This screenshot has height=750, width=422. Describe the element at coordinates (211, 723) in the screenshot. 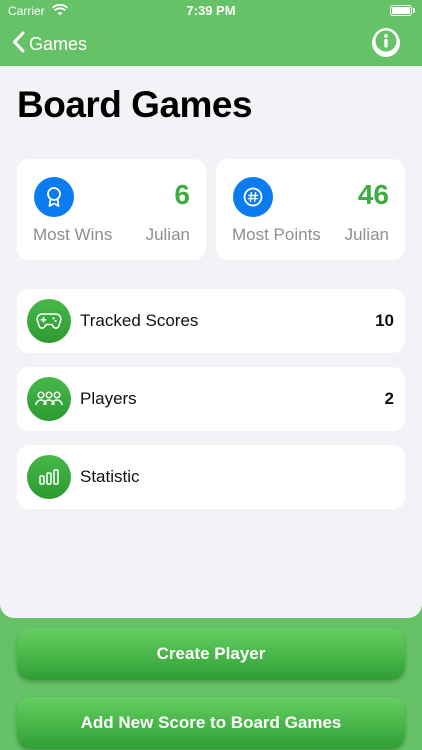

I see `add-new-score-button: Add New Score to Board Games` at that location.